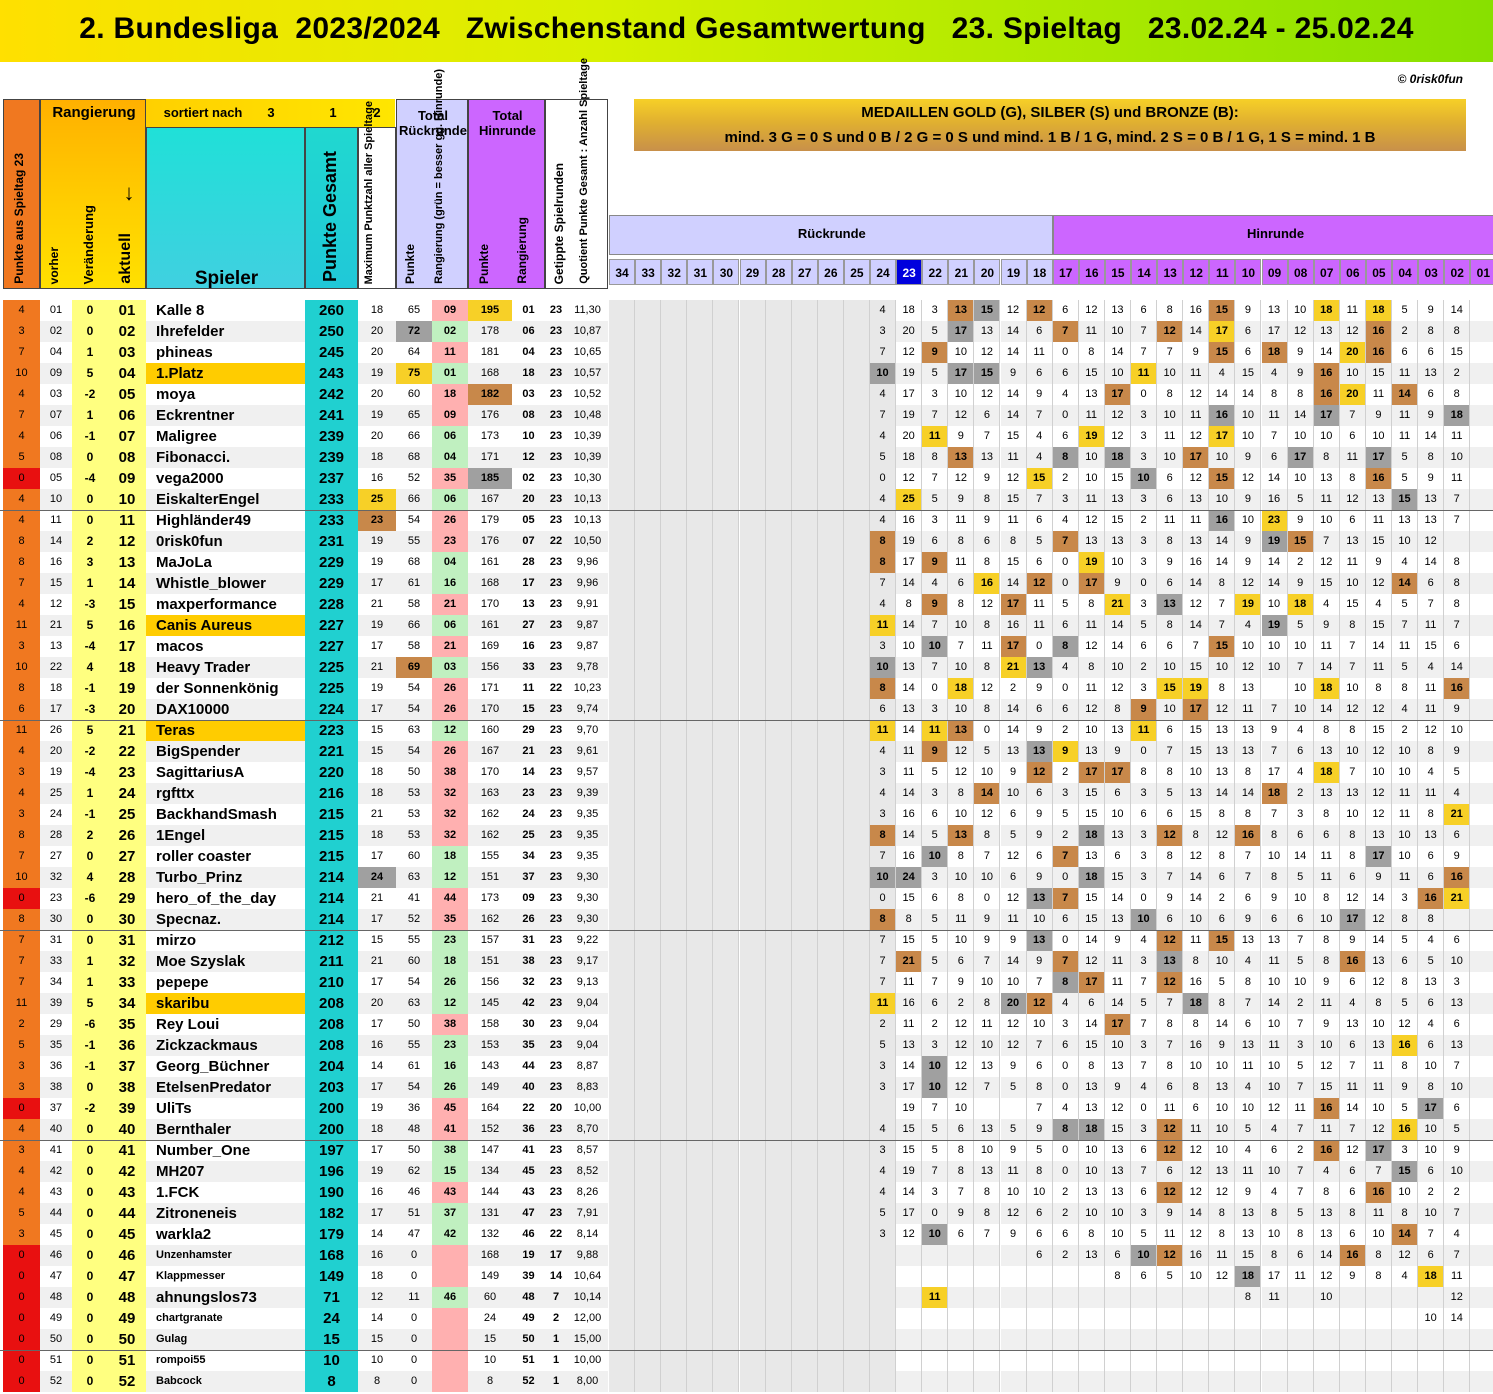 The image size is (1493, 1394). What do you see at coordinates (490, 1045) in the screenshot?
I see `hr-points: 153` at bounding box center [490, 1045].